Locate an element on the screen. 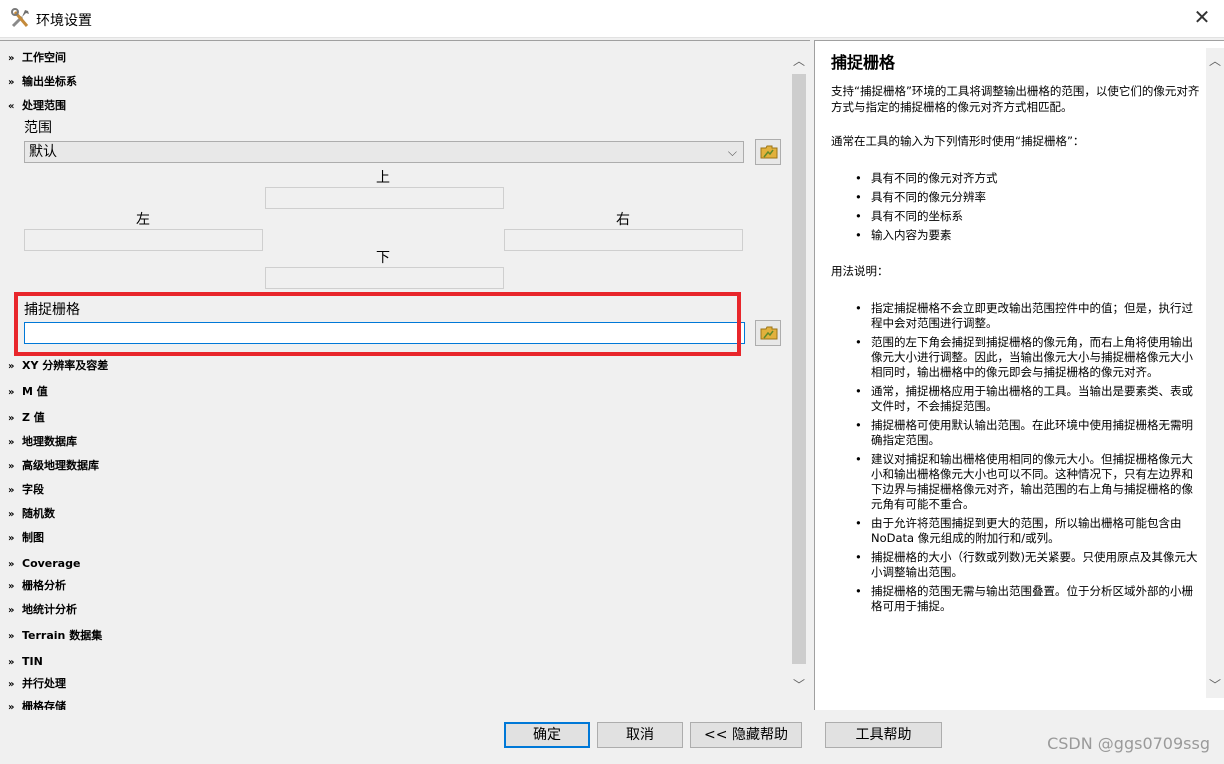 This screenshot has width=1224, height=764. close-button: ✕ is located at coordinates (1202, 18).